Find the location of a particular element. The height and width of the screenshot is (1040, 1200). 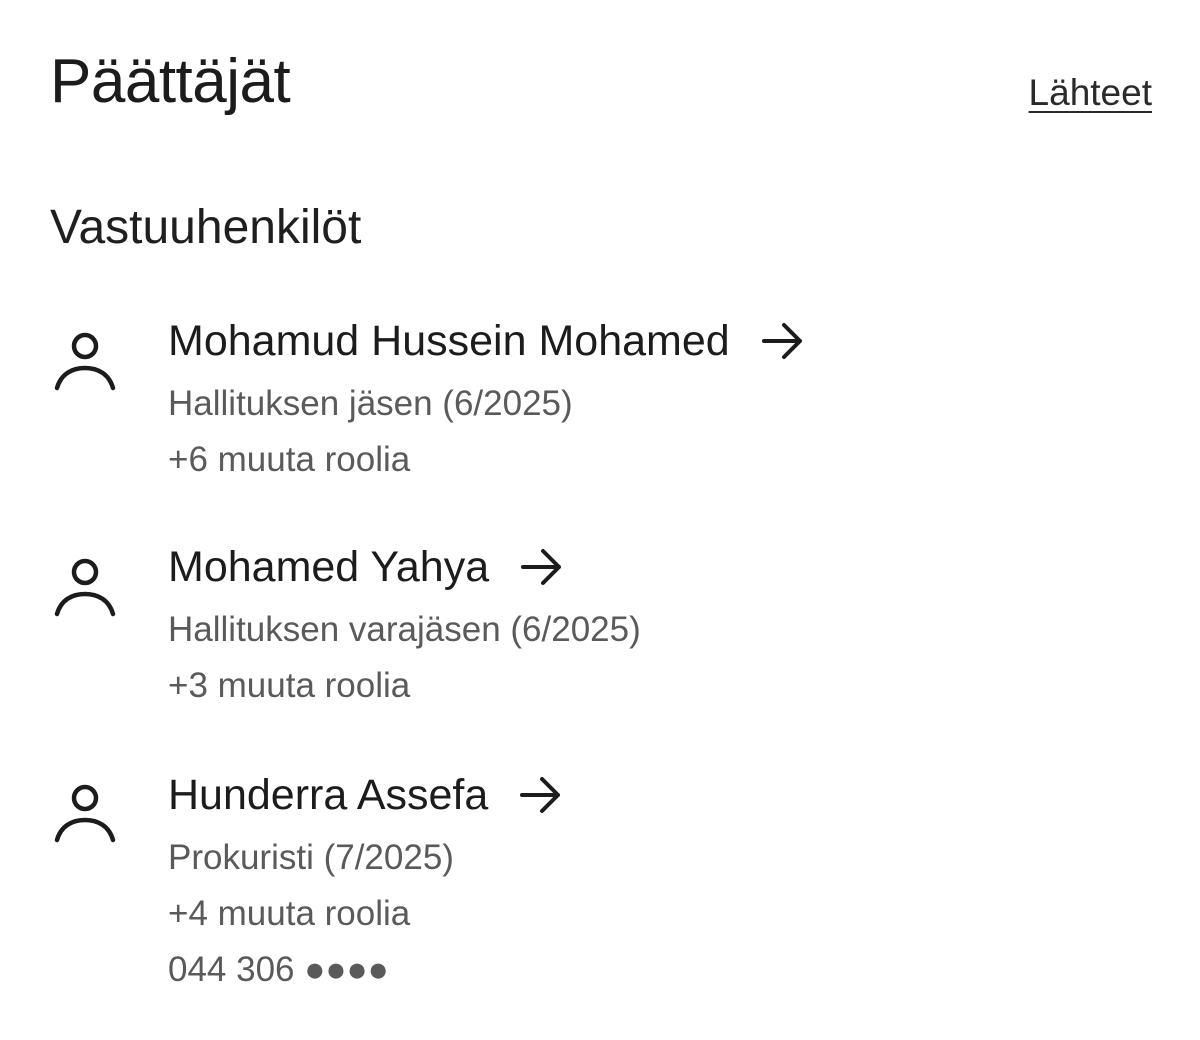

person-more-roles: +4 muuta roolia is located at coordinates (289, 913).